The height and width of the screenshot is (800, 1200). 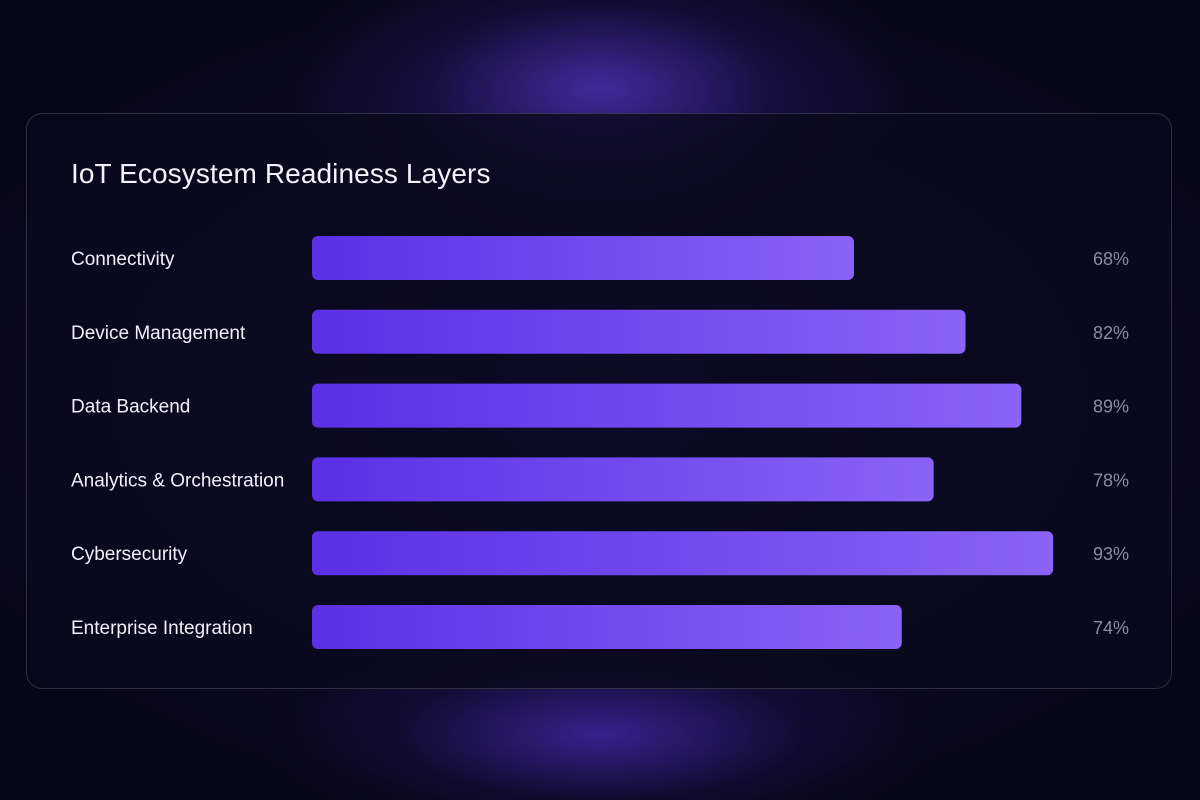 I want to click on category-label: Enterprise Integration, so click(x=162, y=628).